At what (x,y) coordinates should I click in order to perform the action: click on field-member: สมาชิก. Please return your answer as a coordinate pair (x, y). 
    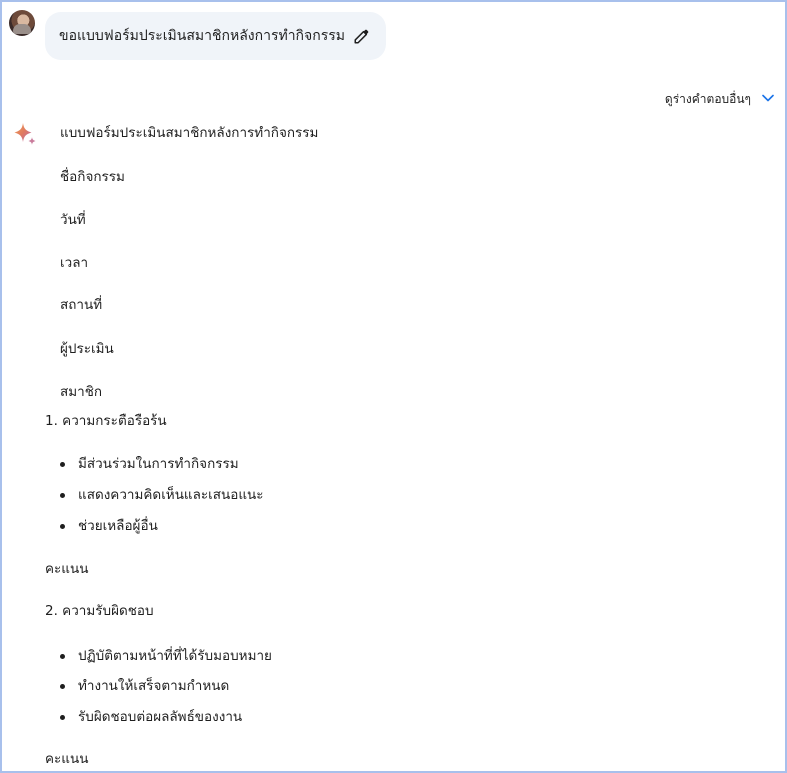
    Looking at the image, I should click on (81, 392).